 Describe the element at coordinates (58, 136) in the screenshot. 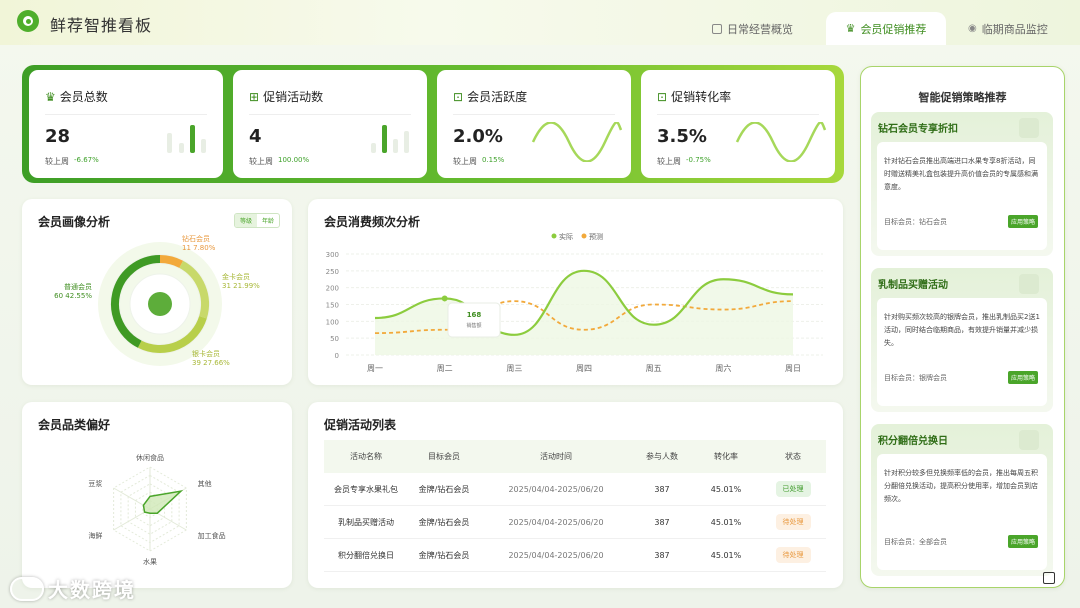

I see `kpi-value: 28` at that location.